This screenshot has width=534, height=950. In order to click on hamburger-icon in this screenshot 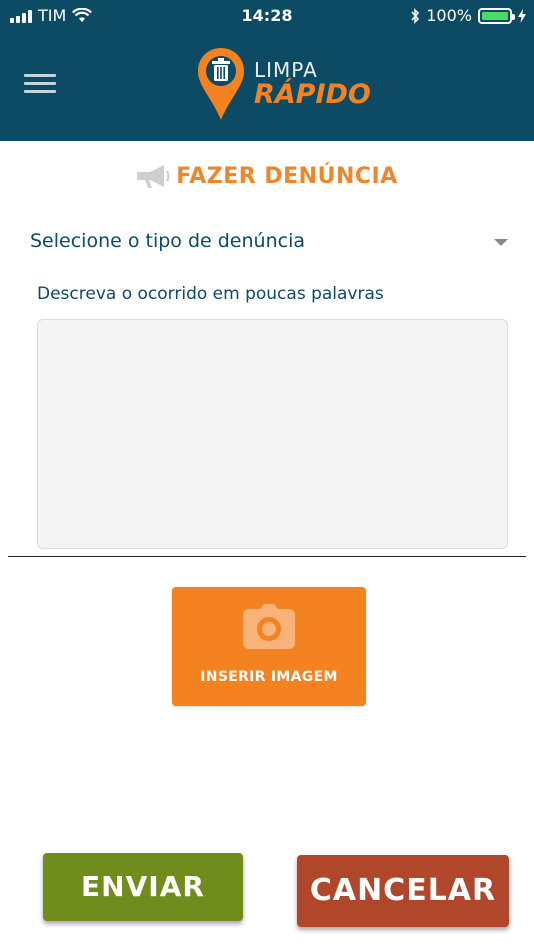, I will do `click(40, 84)`.